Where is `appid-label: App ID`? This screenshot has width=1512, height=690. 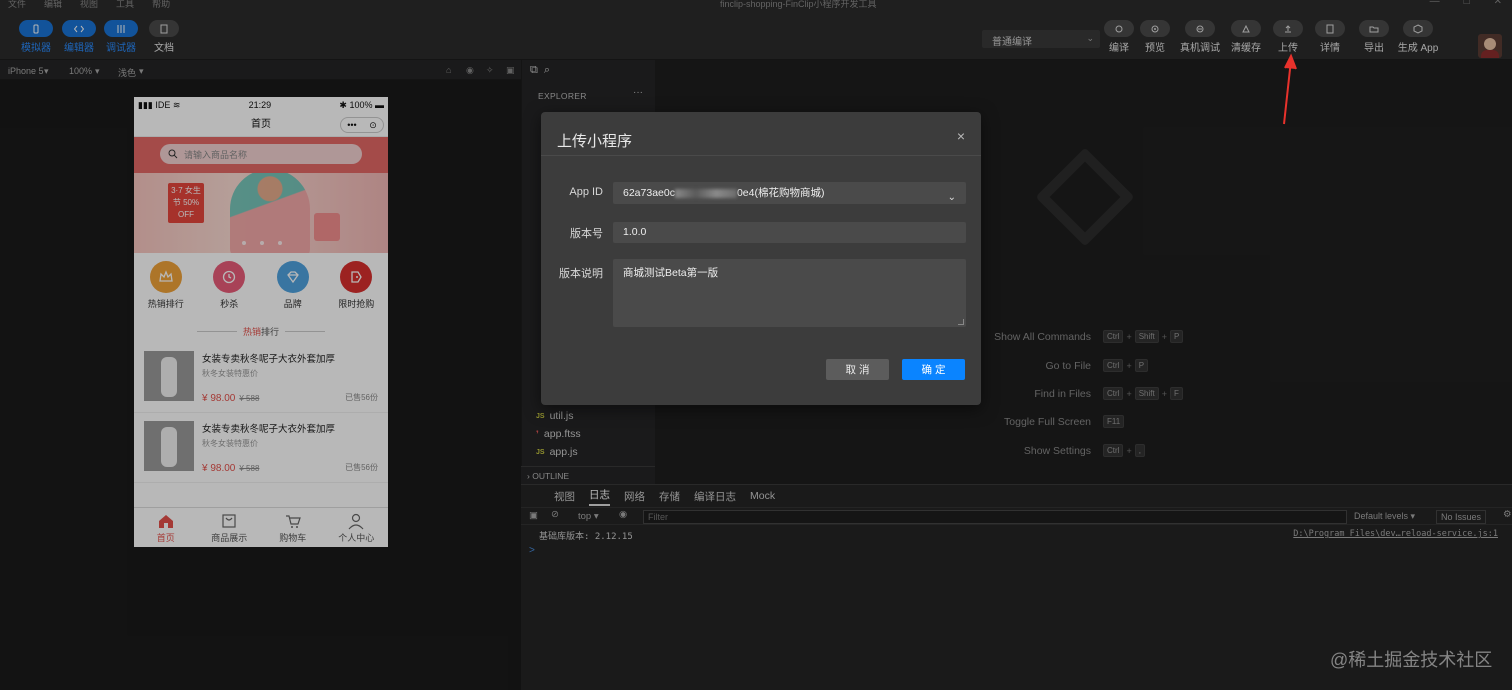 appid-label: App ID is located at coordinates (586, 192).